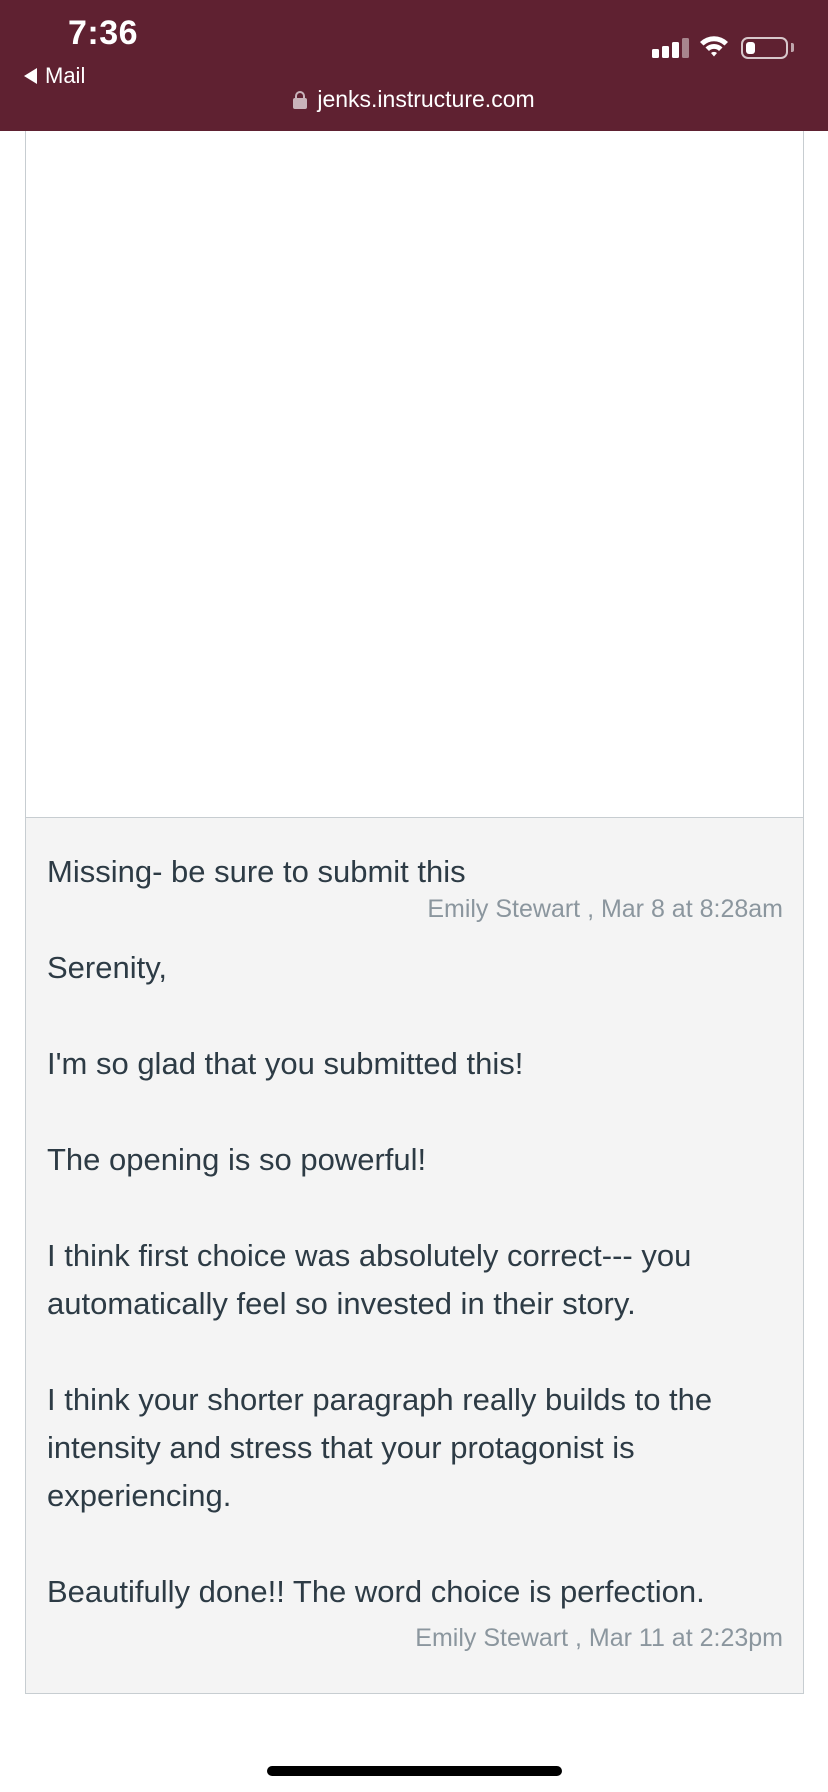 The height and width of the screenshot is (1792, 828). Describe the element at coordinates (792, 47) in the screenshot. I see `battery-nub` at that location.